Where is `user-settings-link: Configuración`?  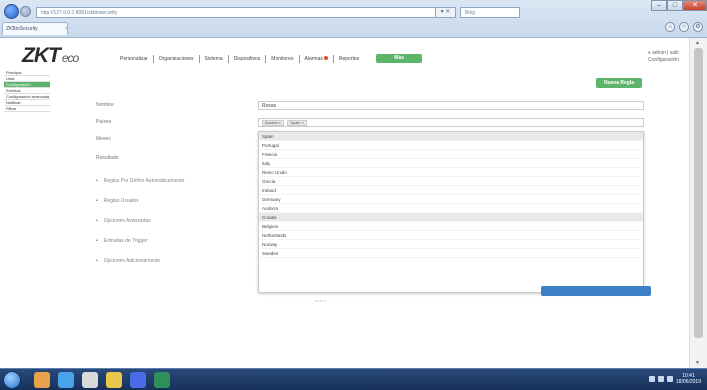 user-settings-link: Configuración is located at coordinates (663, 60).